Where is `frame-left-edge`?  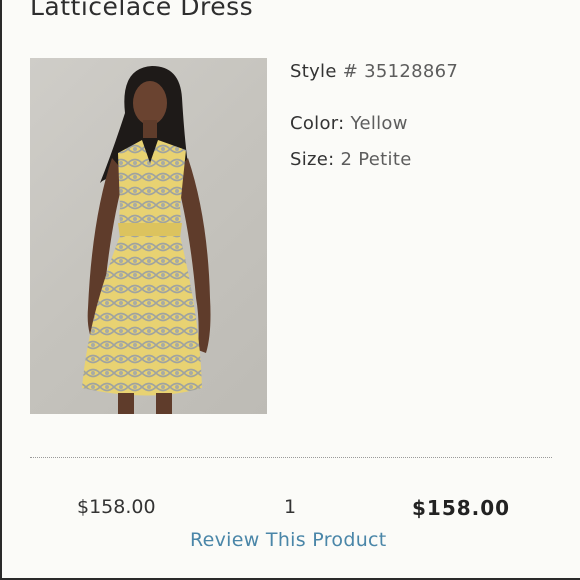 frame-left-edge is located at coordinates (1, 290).